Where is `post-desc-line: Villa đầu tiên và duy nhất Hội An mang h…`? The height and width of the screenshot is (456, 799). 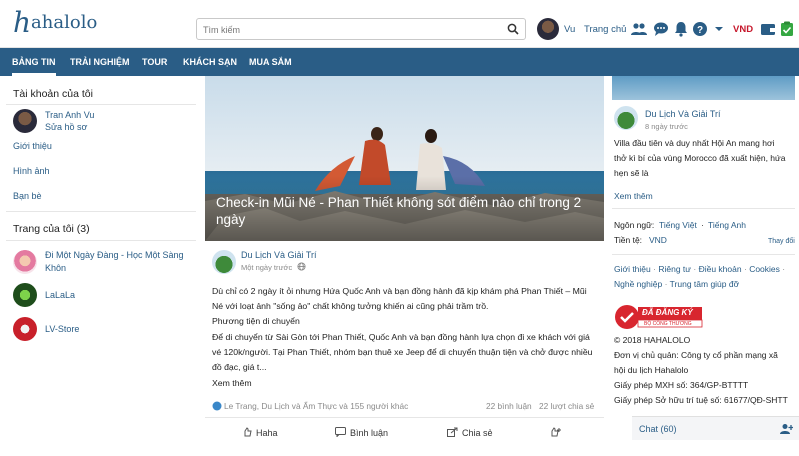
post-desc-line: Villa đầu tiên và duy nhất Hội An mang h… is located at coordinates (694, 143).